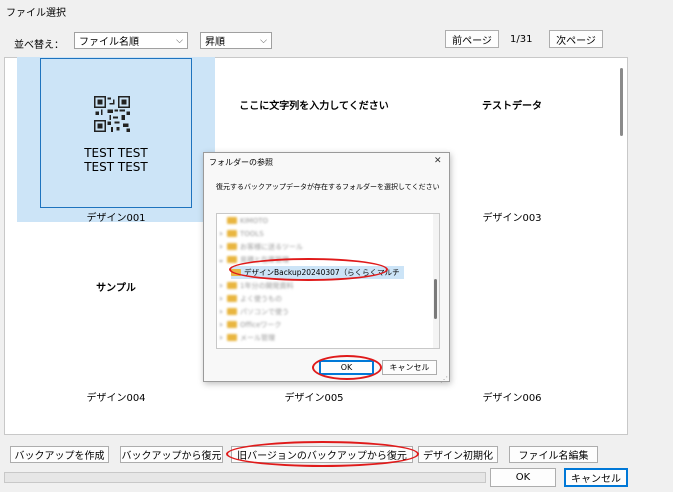 The image size is (673, 492). What do you see at coordinates (241, 162) in the screenshot?
I see `dialog-title: フォルダーの参照` at bounding box center [241, 162].